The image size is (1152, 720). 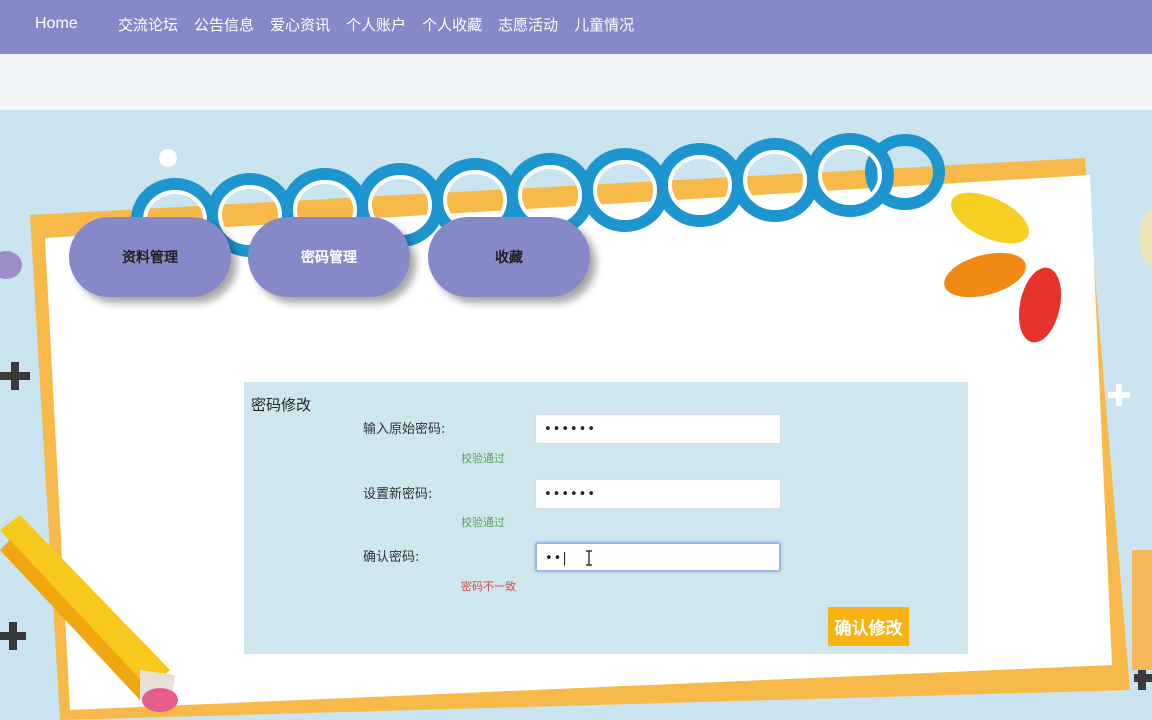 I want to click on old-password-hint: 校验通过, so click(x=483, y=458).